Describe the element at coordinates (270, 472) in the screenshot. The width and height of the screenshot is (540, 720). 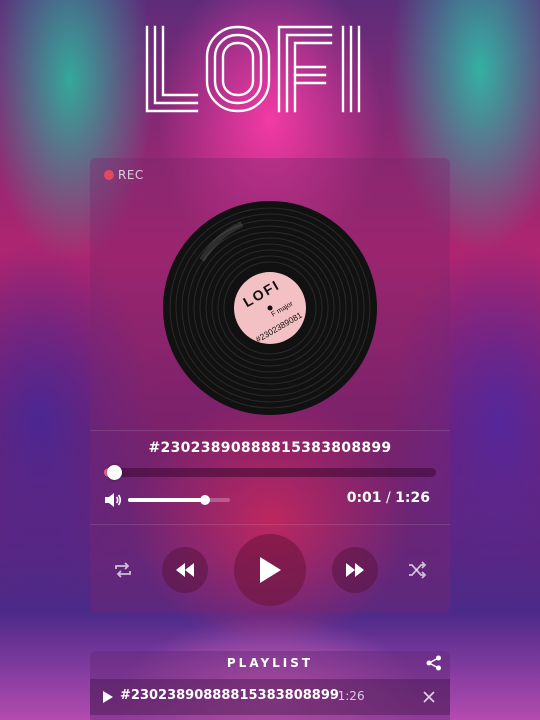
I see `seek-bar` at that location.